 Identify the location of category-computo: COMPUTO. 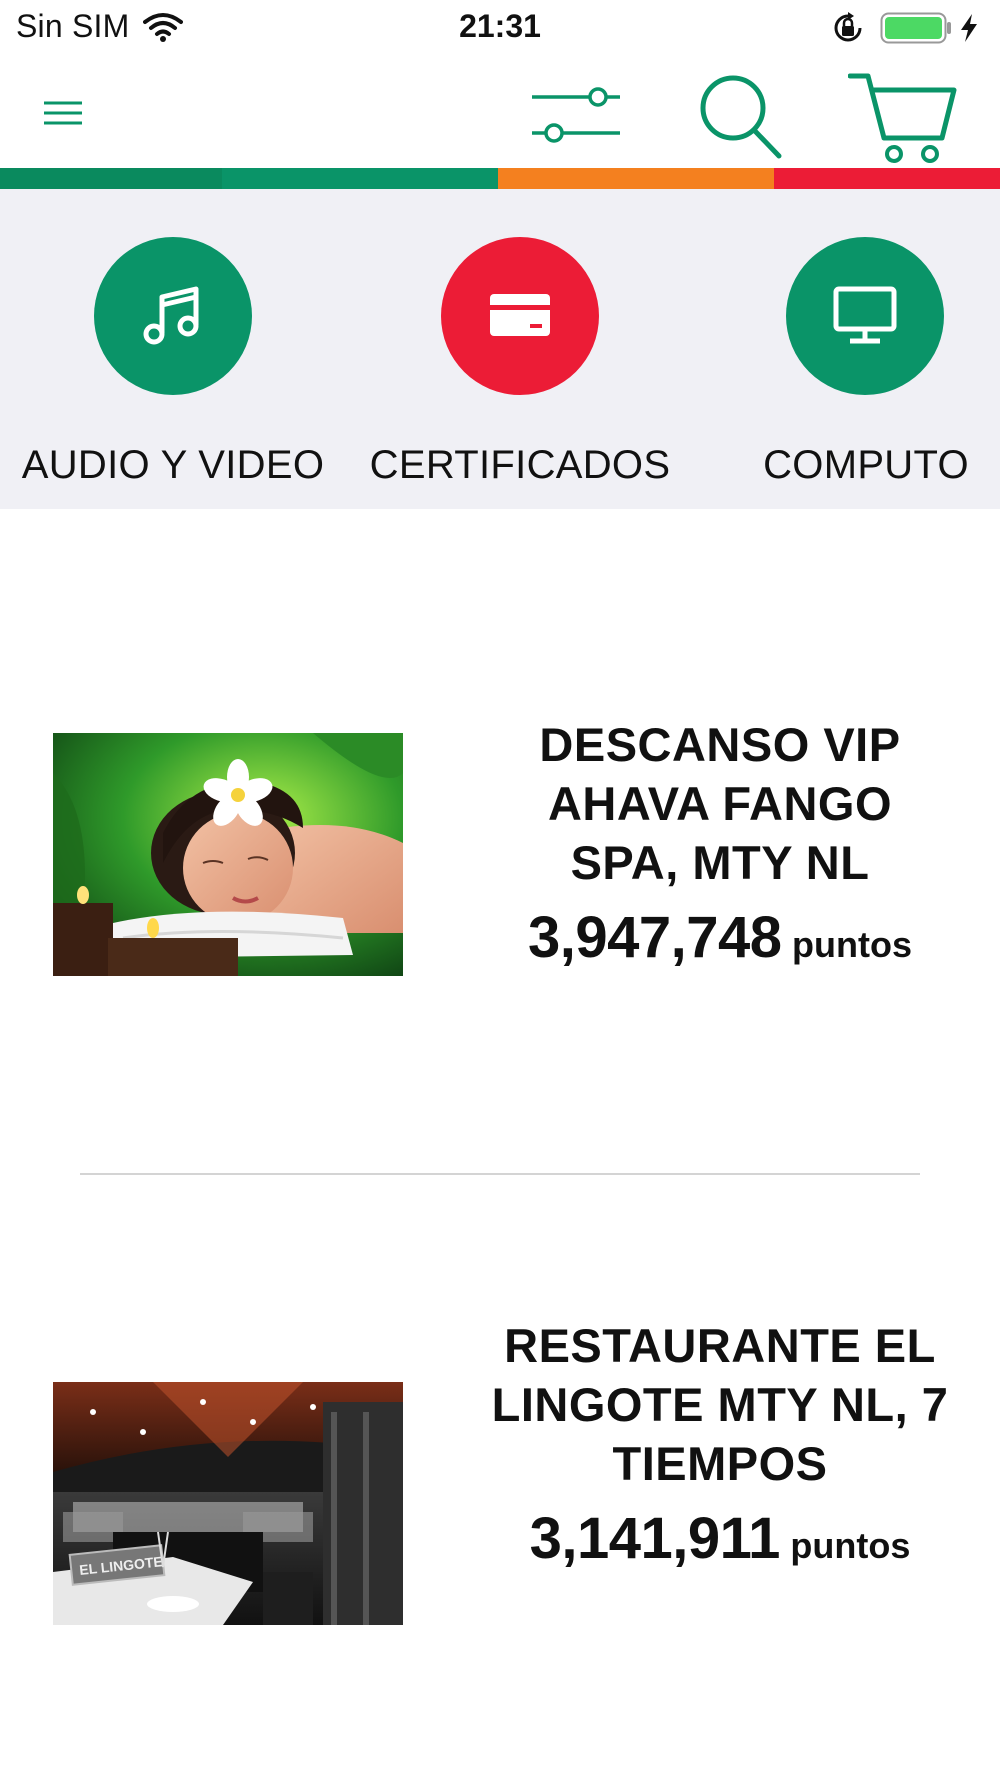
(848, 349).